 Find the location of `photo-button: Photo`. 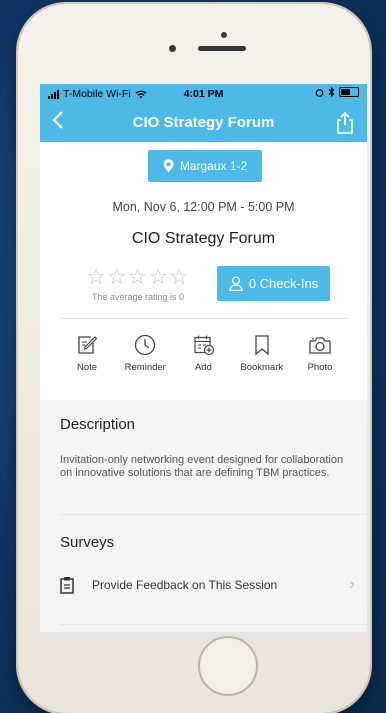

photo-button: Photo is located at coordinates (320, 353).